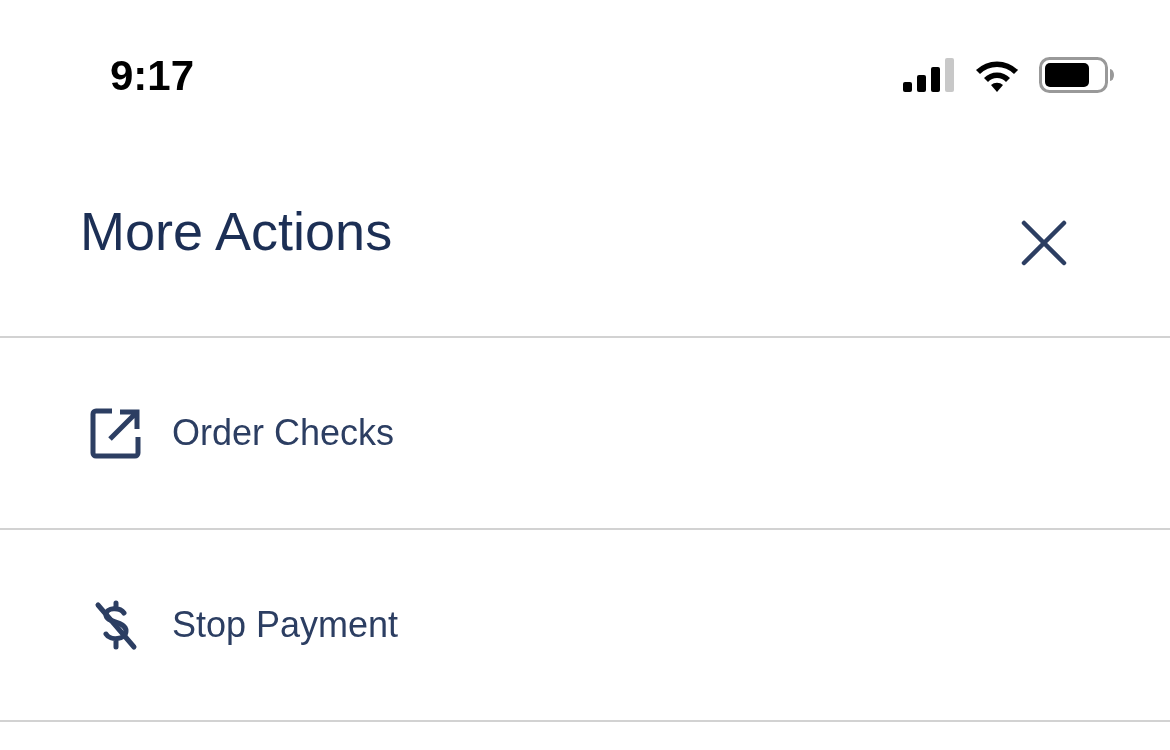 The height and width of the screenshot is (750, 1170). What do you see at coordinates (929, 75) in the screenshot?
I see `signal-icon` at bounding box center [929, 75].